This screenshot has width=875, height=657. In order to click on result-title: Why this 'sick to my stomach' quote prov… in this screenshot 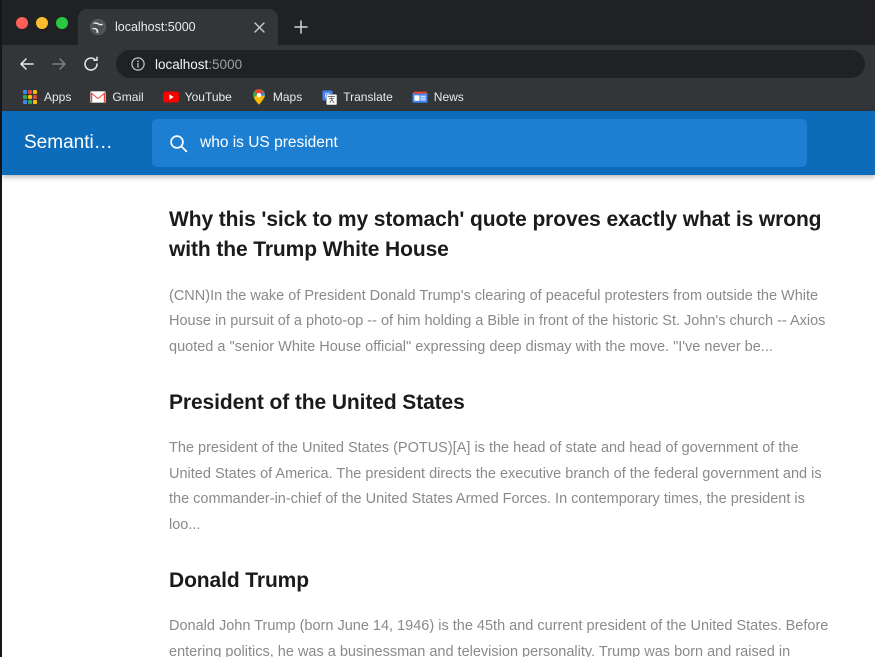, I will do `click(502, 235)`.